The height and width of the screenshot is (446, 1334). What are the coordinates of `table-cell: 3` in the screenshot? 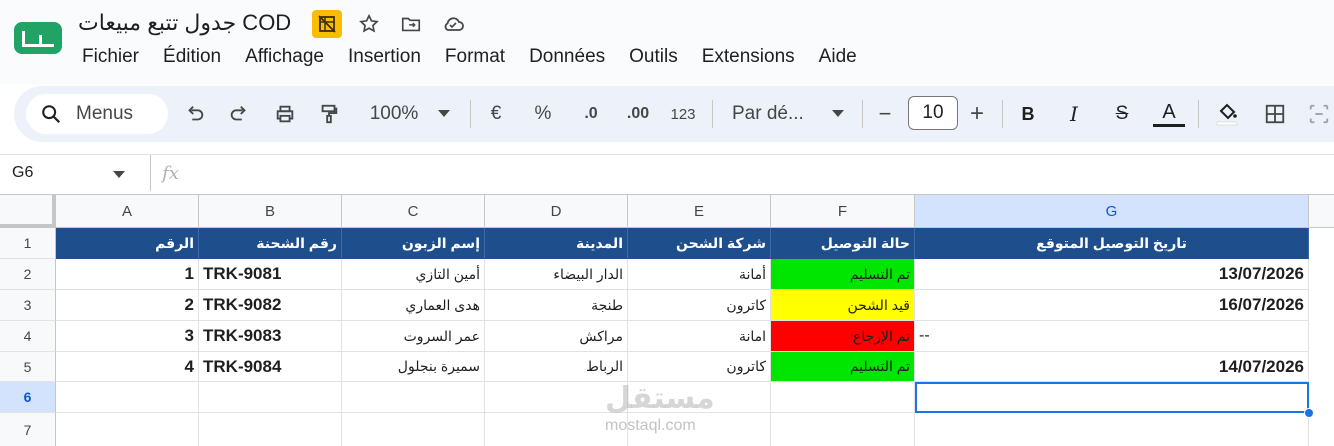 It's located at (127, 336).